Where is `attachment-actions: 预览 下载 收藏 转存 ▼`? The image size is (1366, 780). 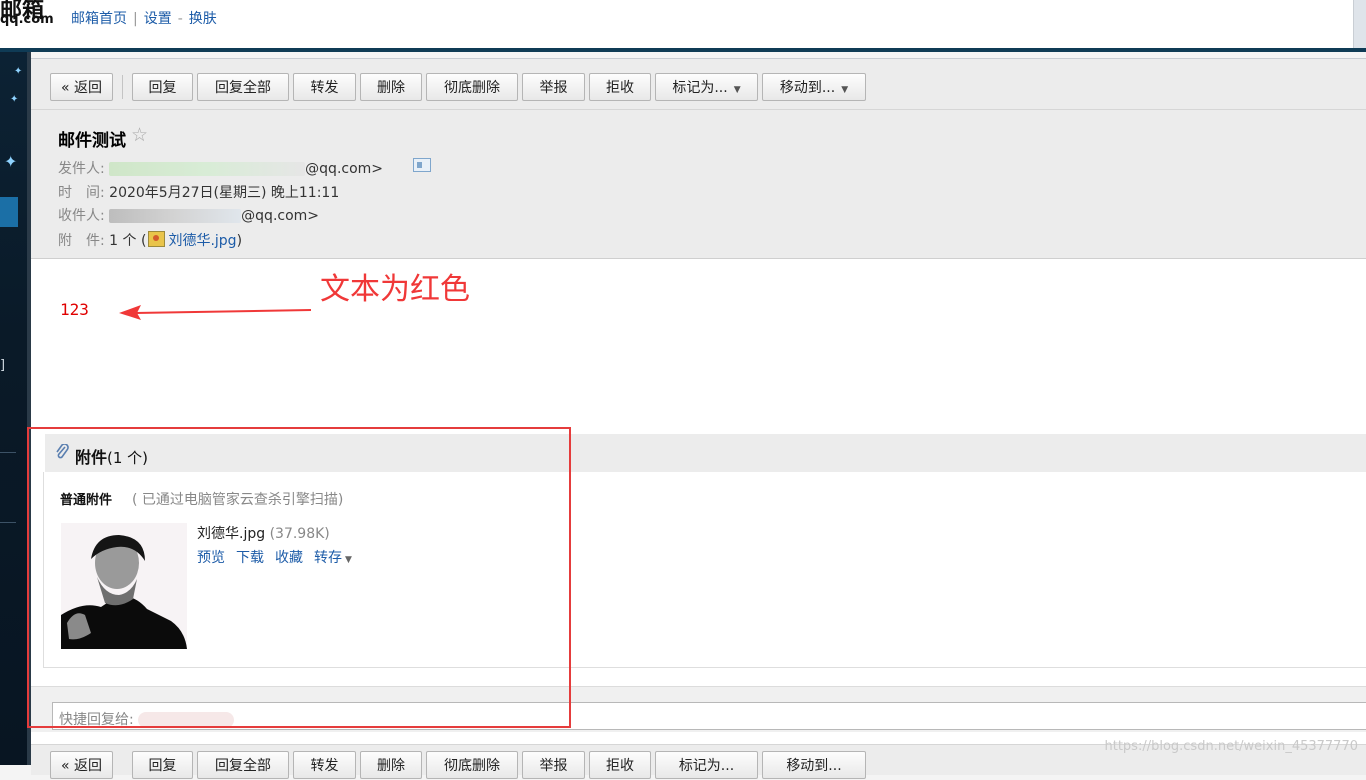
attachment-actions: 预览 下载 收藏 转存 ▼ is located at coordinates (280, 557).